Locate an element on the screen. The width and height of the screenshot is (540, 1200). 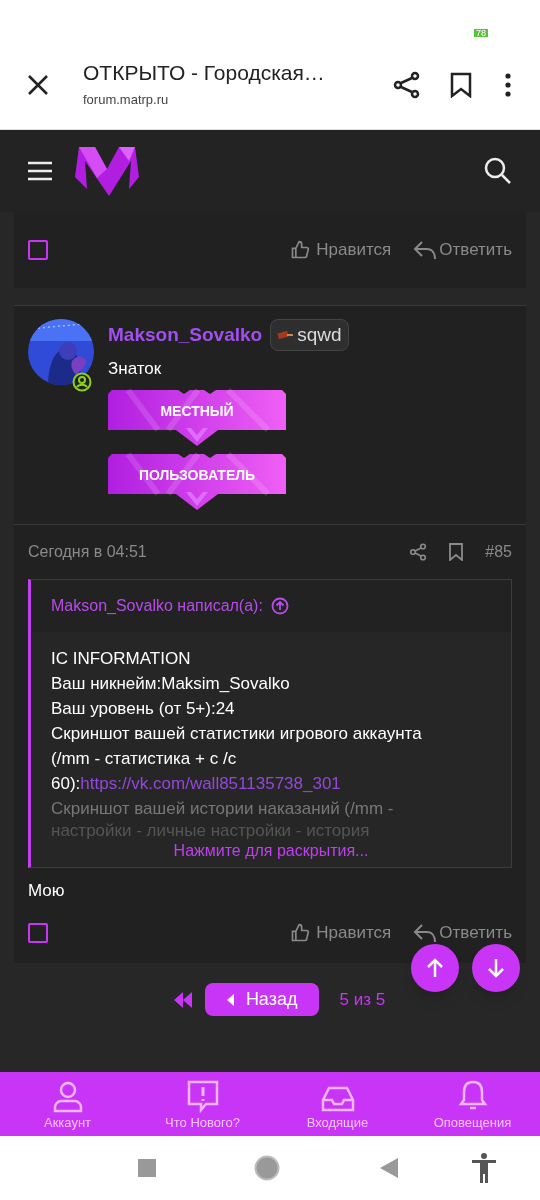
home-icon is located at coordinates (267, 1168).